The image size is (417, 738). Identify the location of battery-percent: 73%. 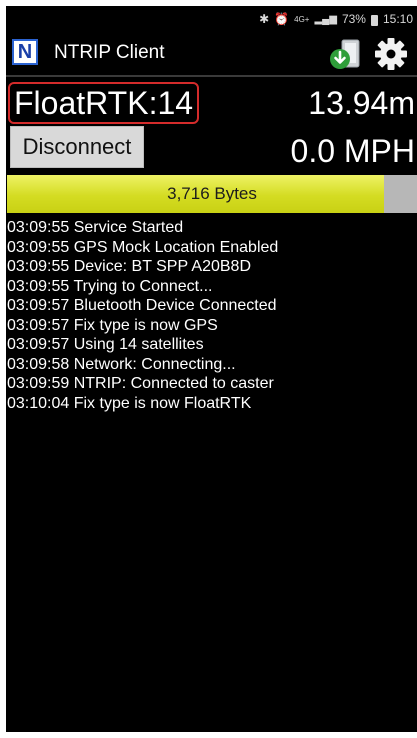
(353, 19).